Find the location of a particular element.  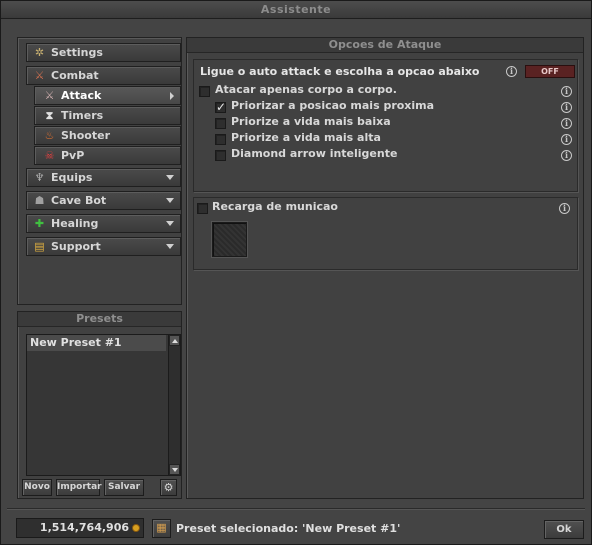

sidebar-item-equips: ♆ Equips is located at coordinates (103, 177).